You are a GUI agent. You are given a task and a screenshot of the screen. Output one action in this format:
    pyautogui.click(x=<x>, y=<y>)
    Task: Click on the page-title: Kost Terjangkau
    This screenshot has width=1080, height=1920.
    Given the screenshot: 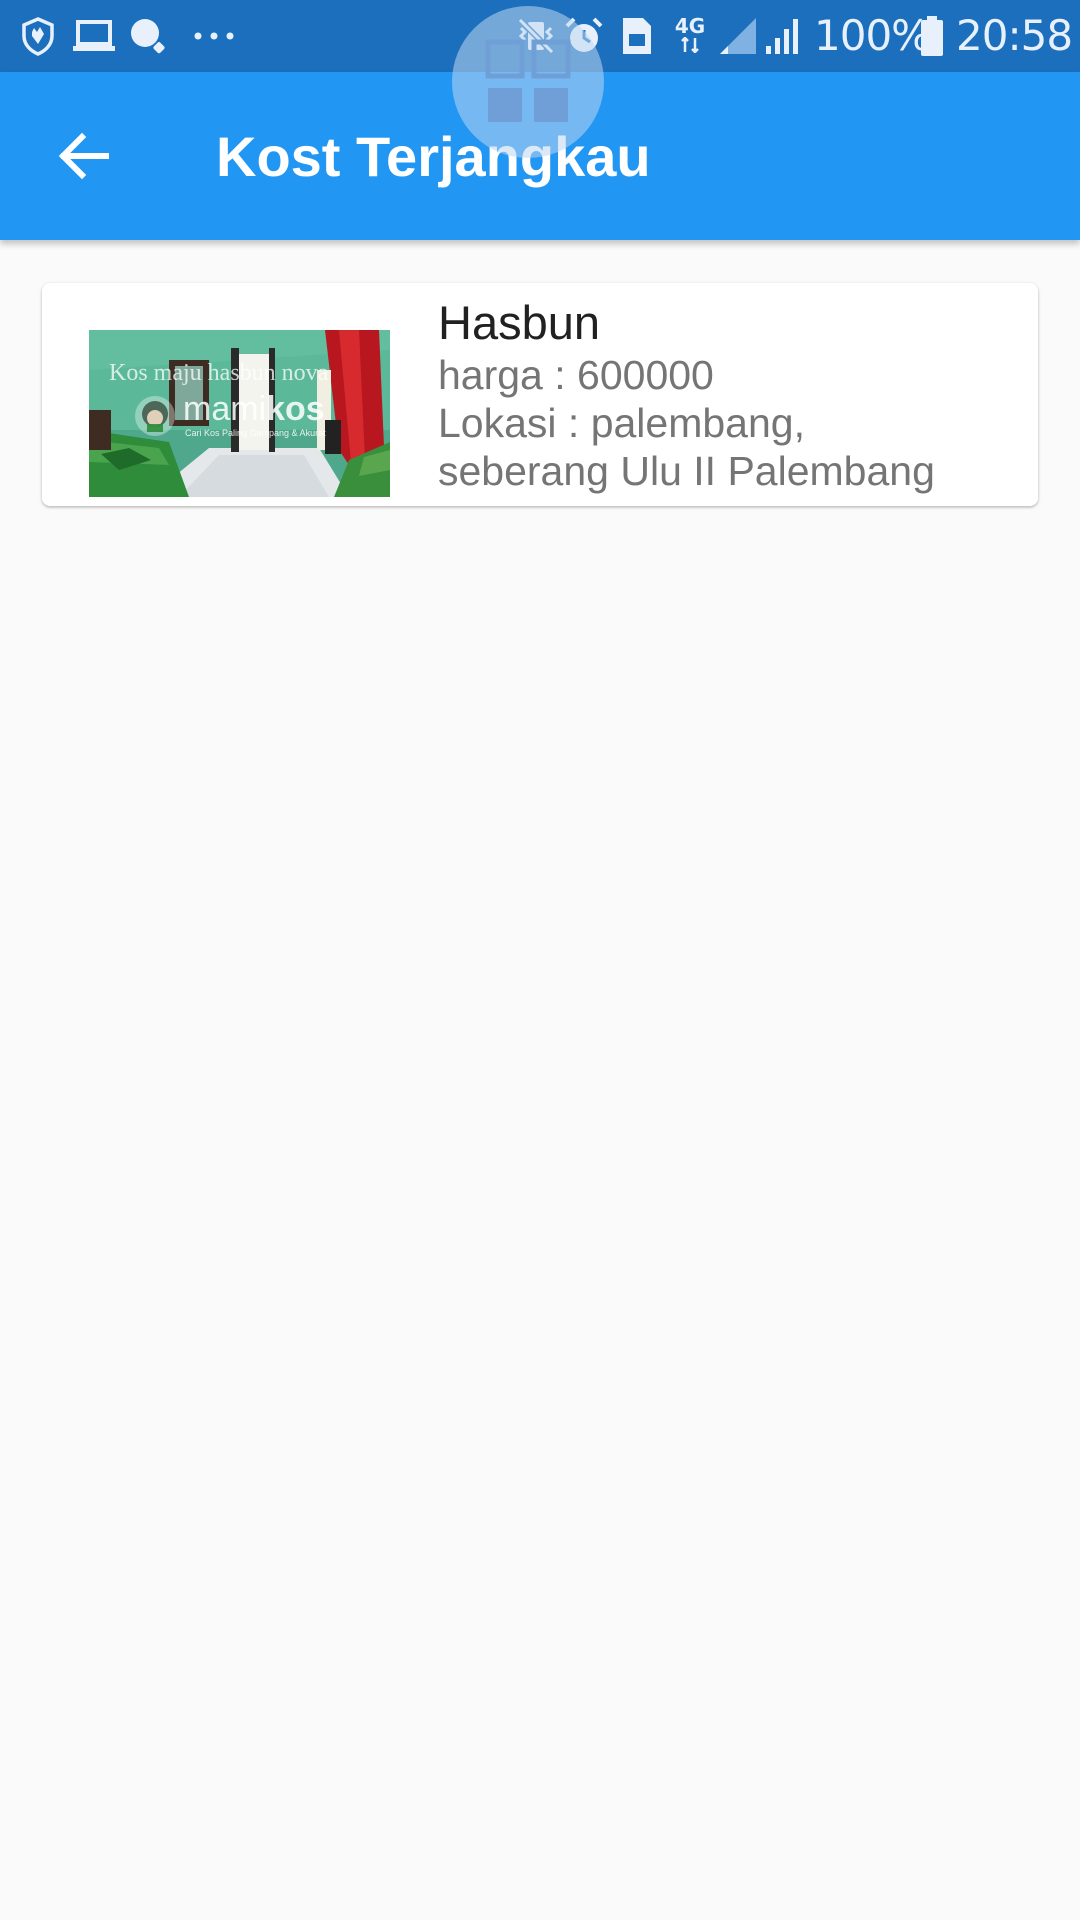 What is the action you would take?
    pyautogui.click(x=433, y=156)
    